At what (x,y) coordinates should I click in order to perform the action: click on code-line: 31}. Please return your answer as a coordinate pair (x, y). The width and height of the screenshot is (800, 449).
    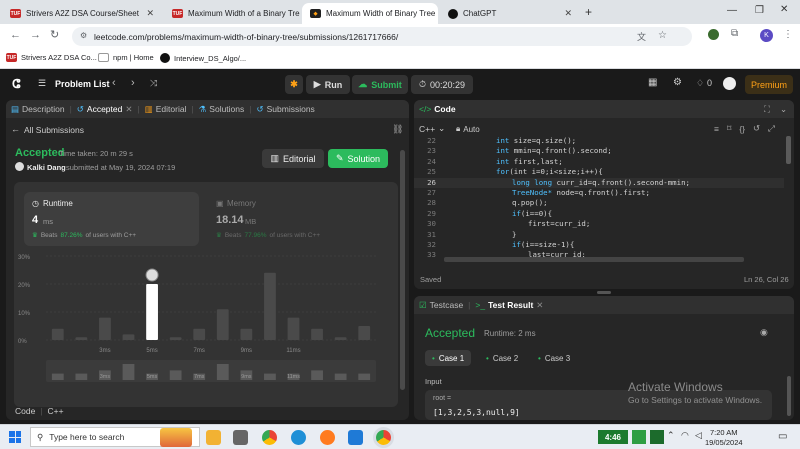
    Looking at the image, I should click on (599, 235).